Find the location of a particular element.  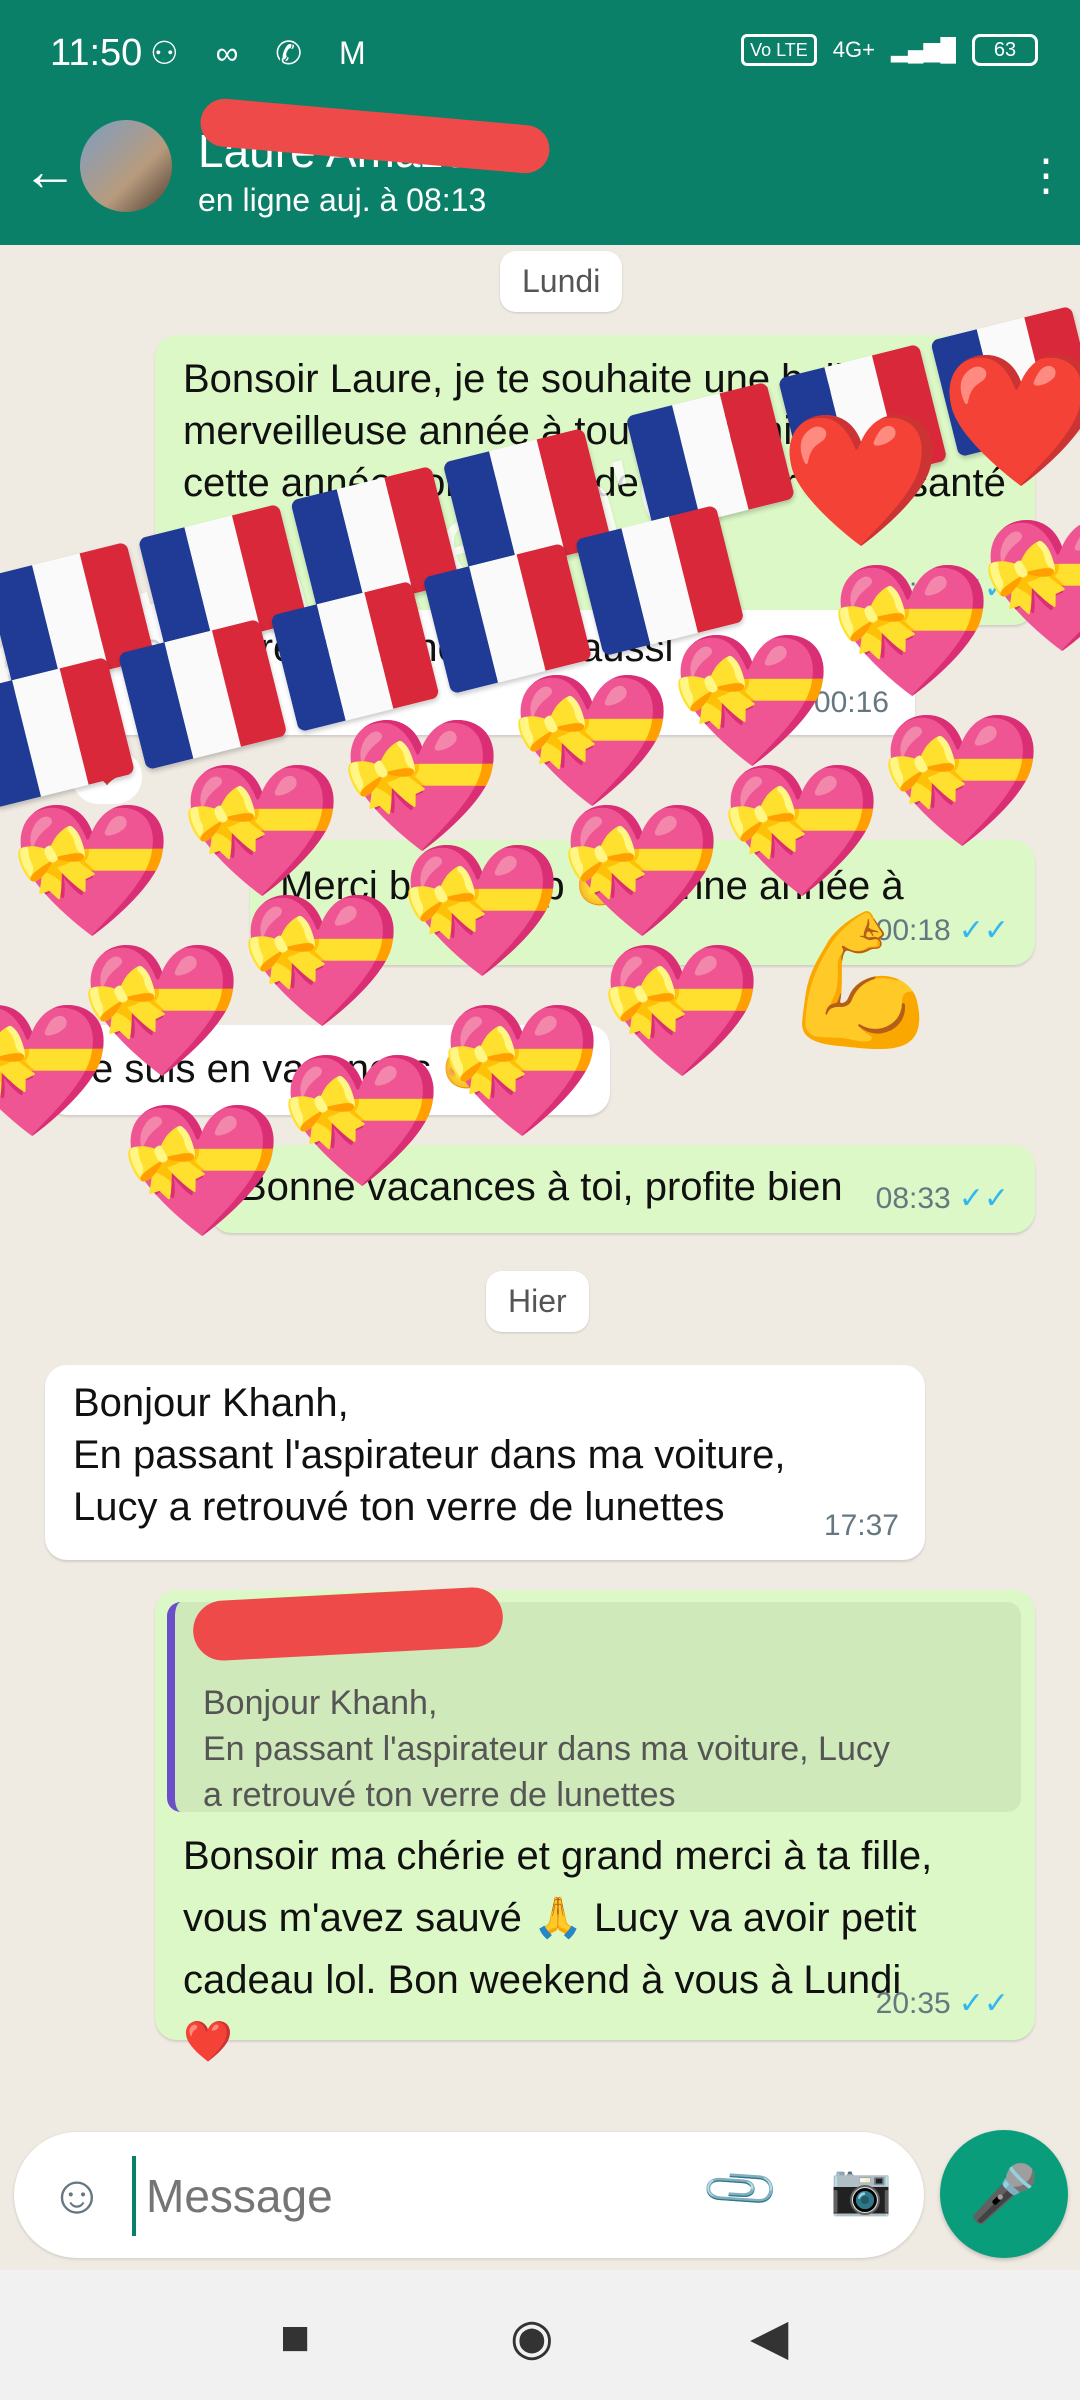

redaction-mark is located at coordinates (348, 1624).